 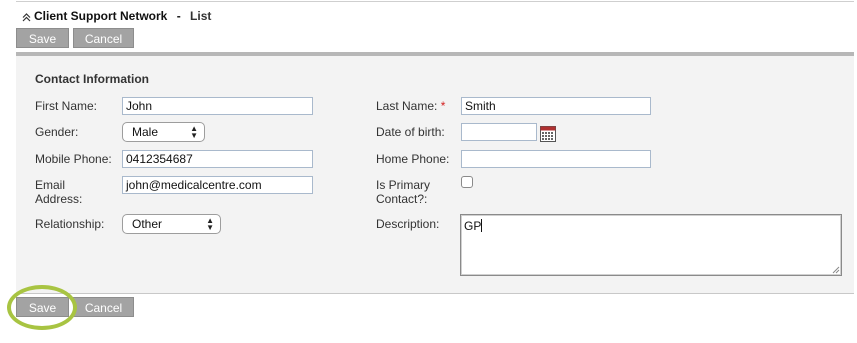 What do you see at coordinates (548, 134) in the screenshot?
I see `calendar-icon` at bounding box center [548, 134].